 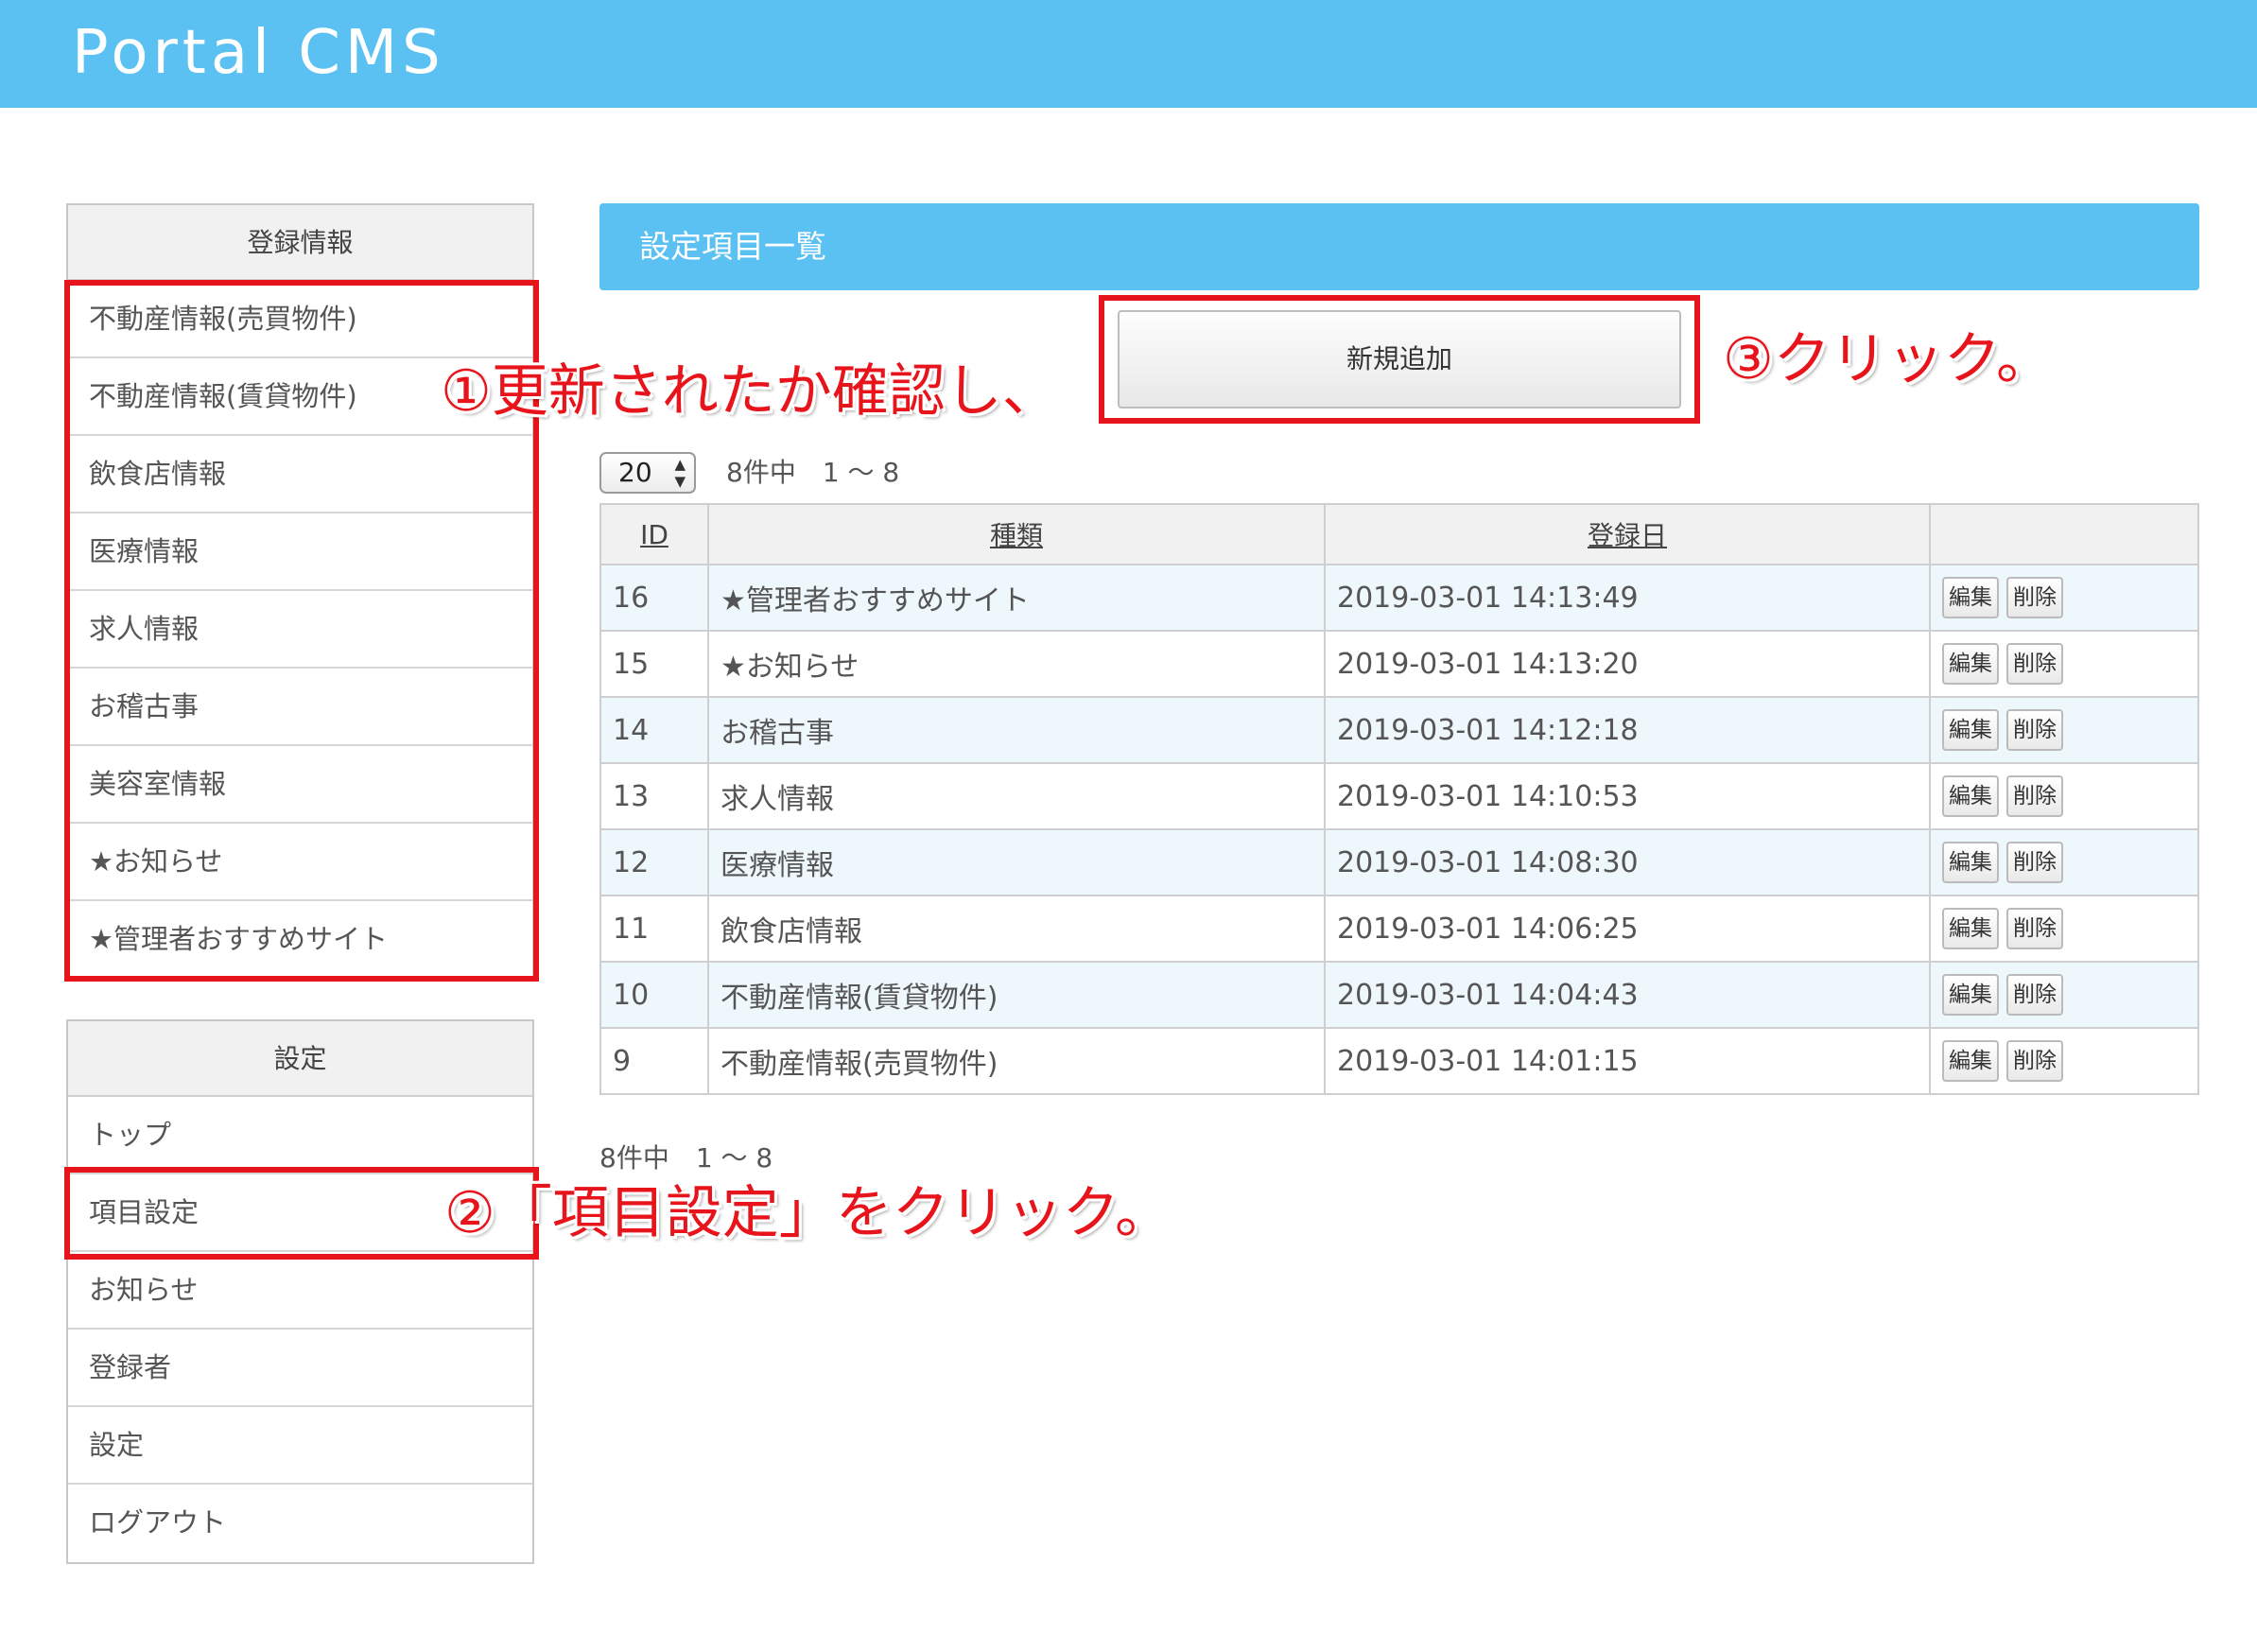 I want to click on column-header-actions, so click(x=2064, y=534).